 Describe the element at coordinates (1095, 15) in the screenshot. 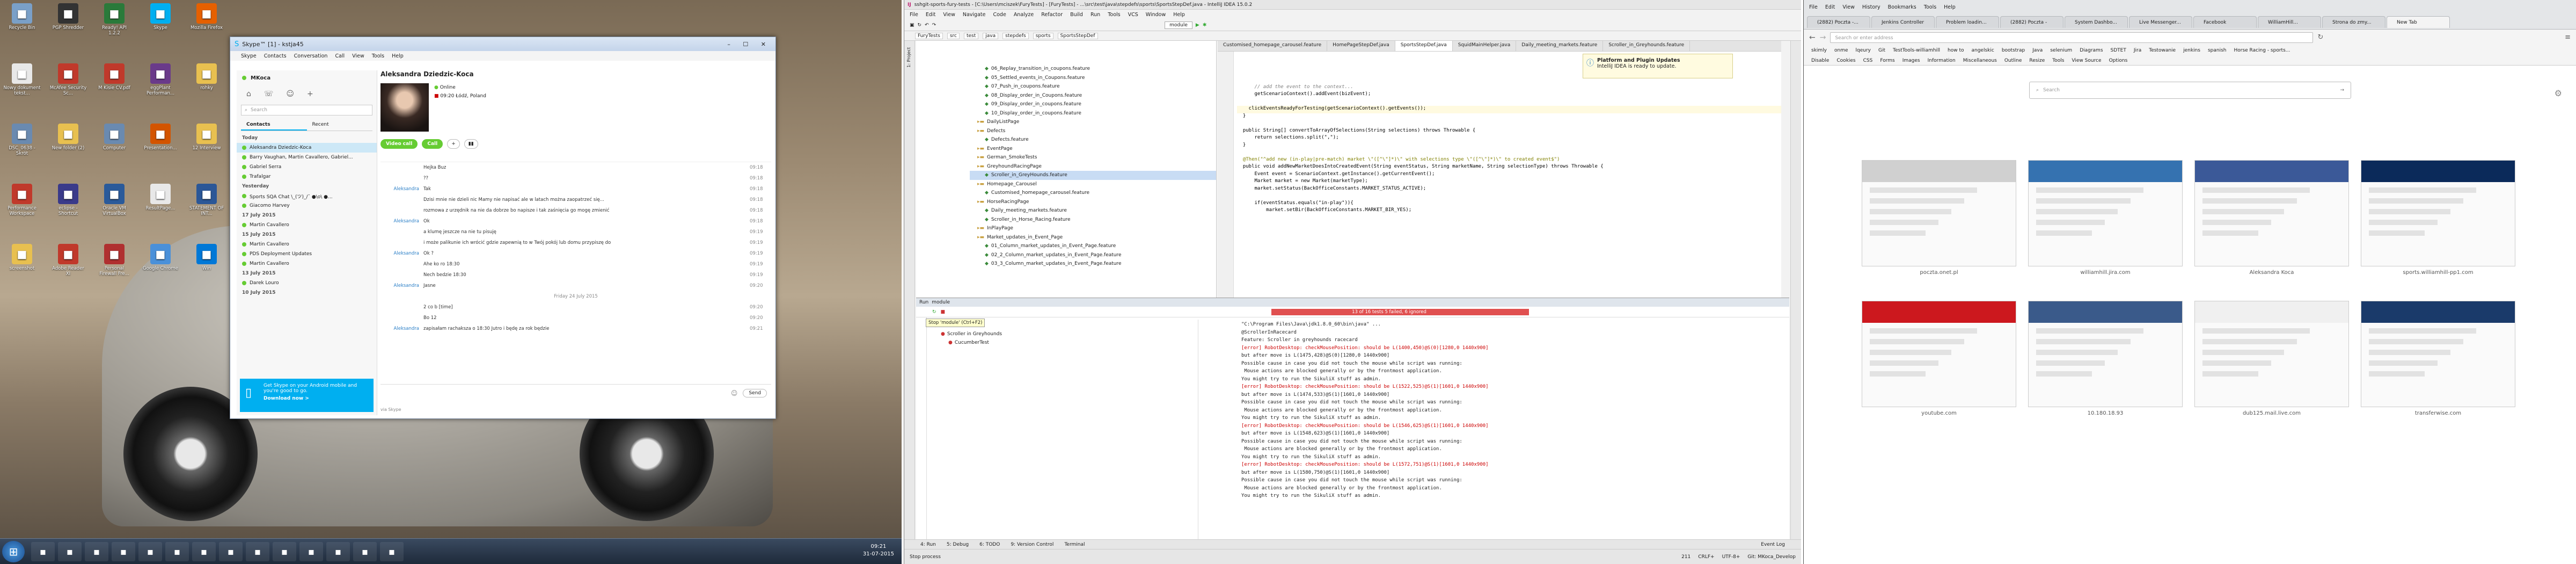

I see `menu-item: Run` at that location.